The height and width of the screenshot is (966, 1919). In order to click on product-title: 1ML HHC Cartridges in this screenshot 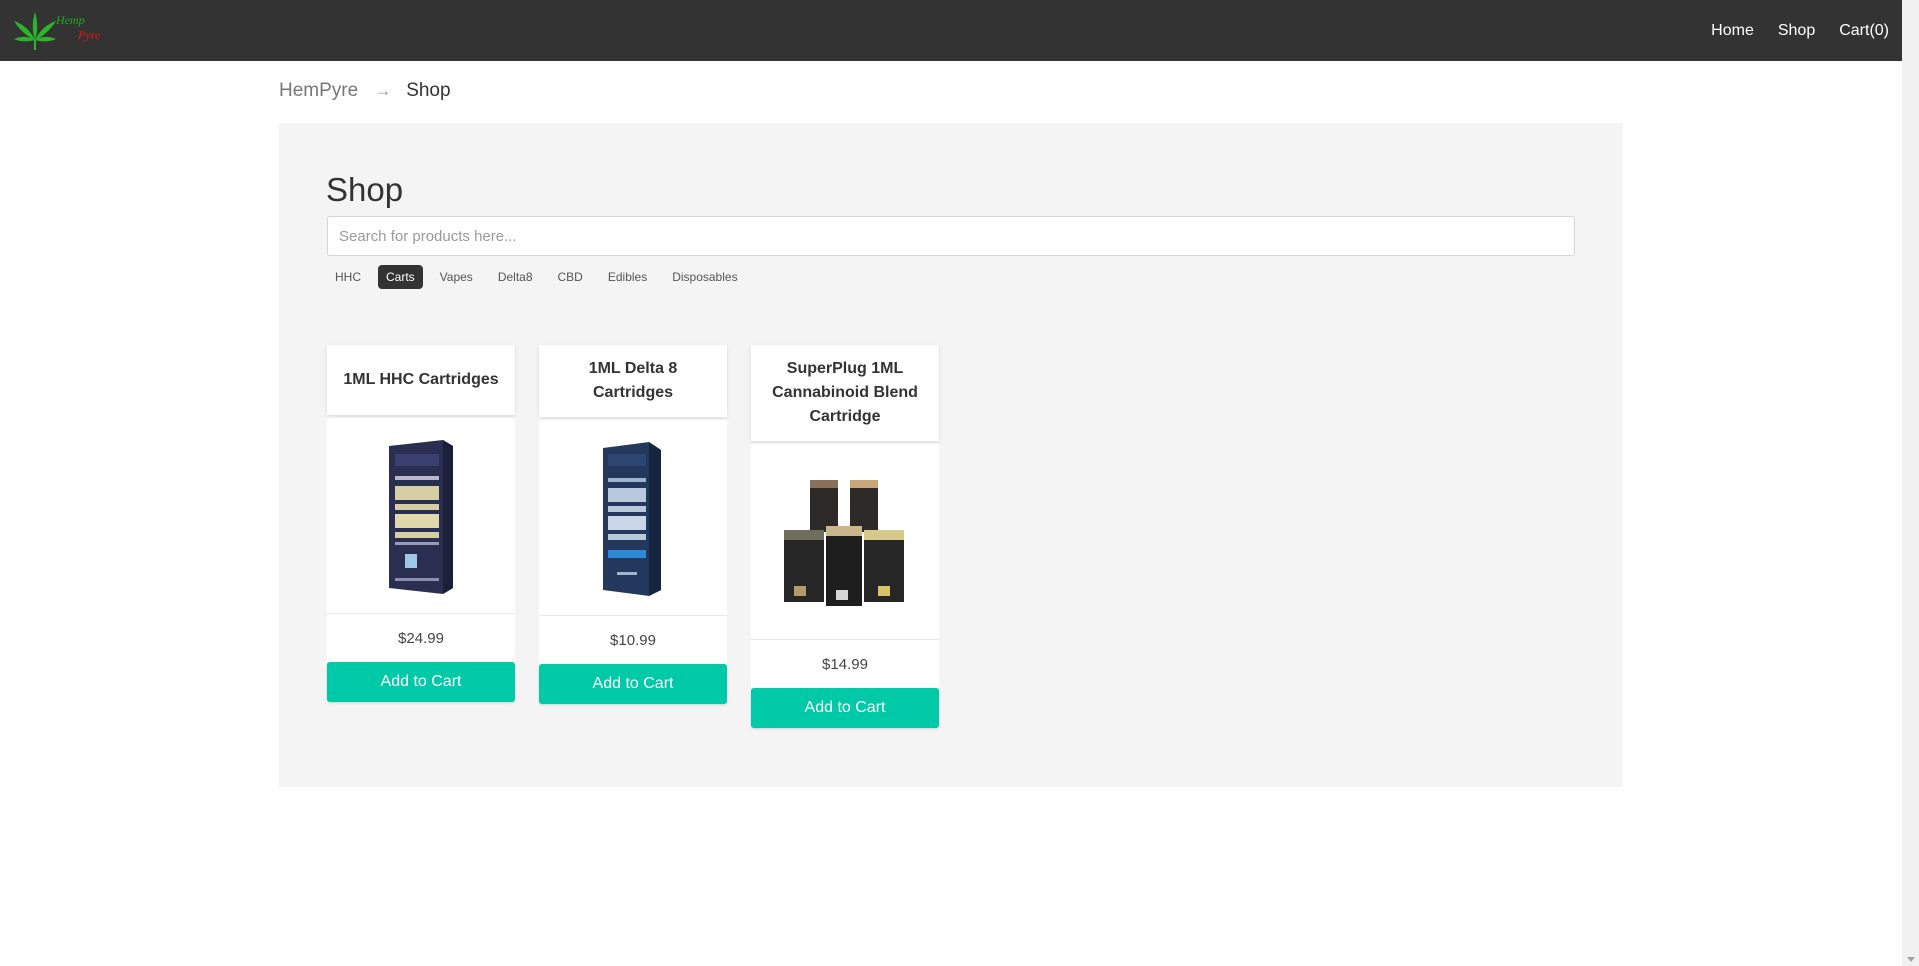, I will do `click(421, 380)`.